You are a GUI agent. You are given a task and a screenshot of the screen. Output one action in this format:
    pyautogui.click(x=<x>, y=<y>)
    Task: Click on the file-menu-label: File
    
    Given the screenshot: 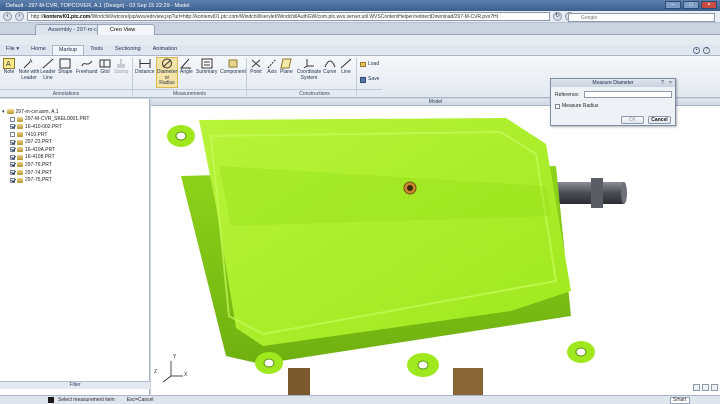 What is the action you would take?
    pyautogui.click(x=10, y=49)
    